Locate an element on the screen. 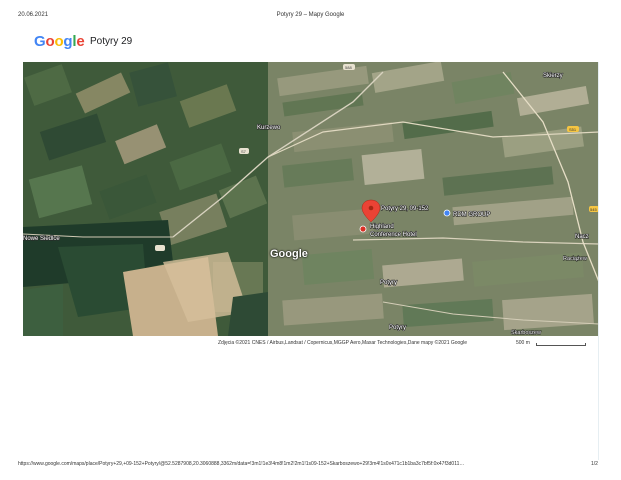 The image size is (621, 480). place-label-raciazew: Raciążew is located at coordinates (575, 259).